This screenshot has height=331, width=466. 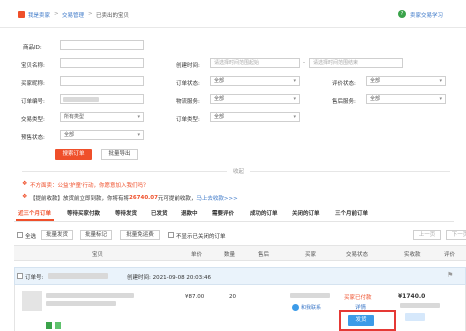 What do you see at coordinates (89, 185) in the screenshot?
I see `notice-line-1: 不方面卖：公益'护童'行动，你愿意加入我们吗？` at bounding box center [89, 185].